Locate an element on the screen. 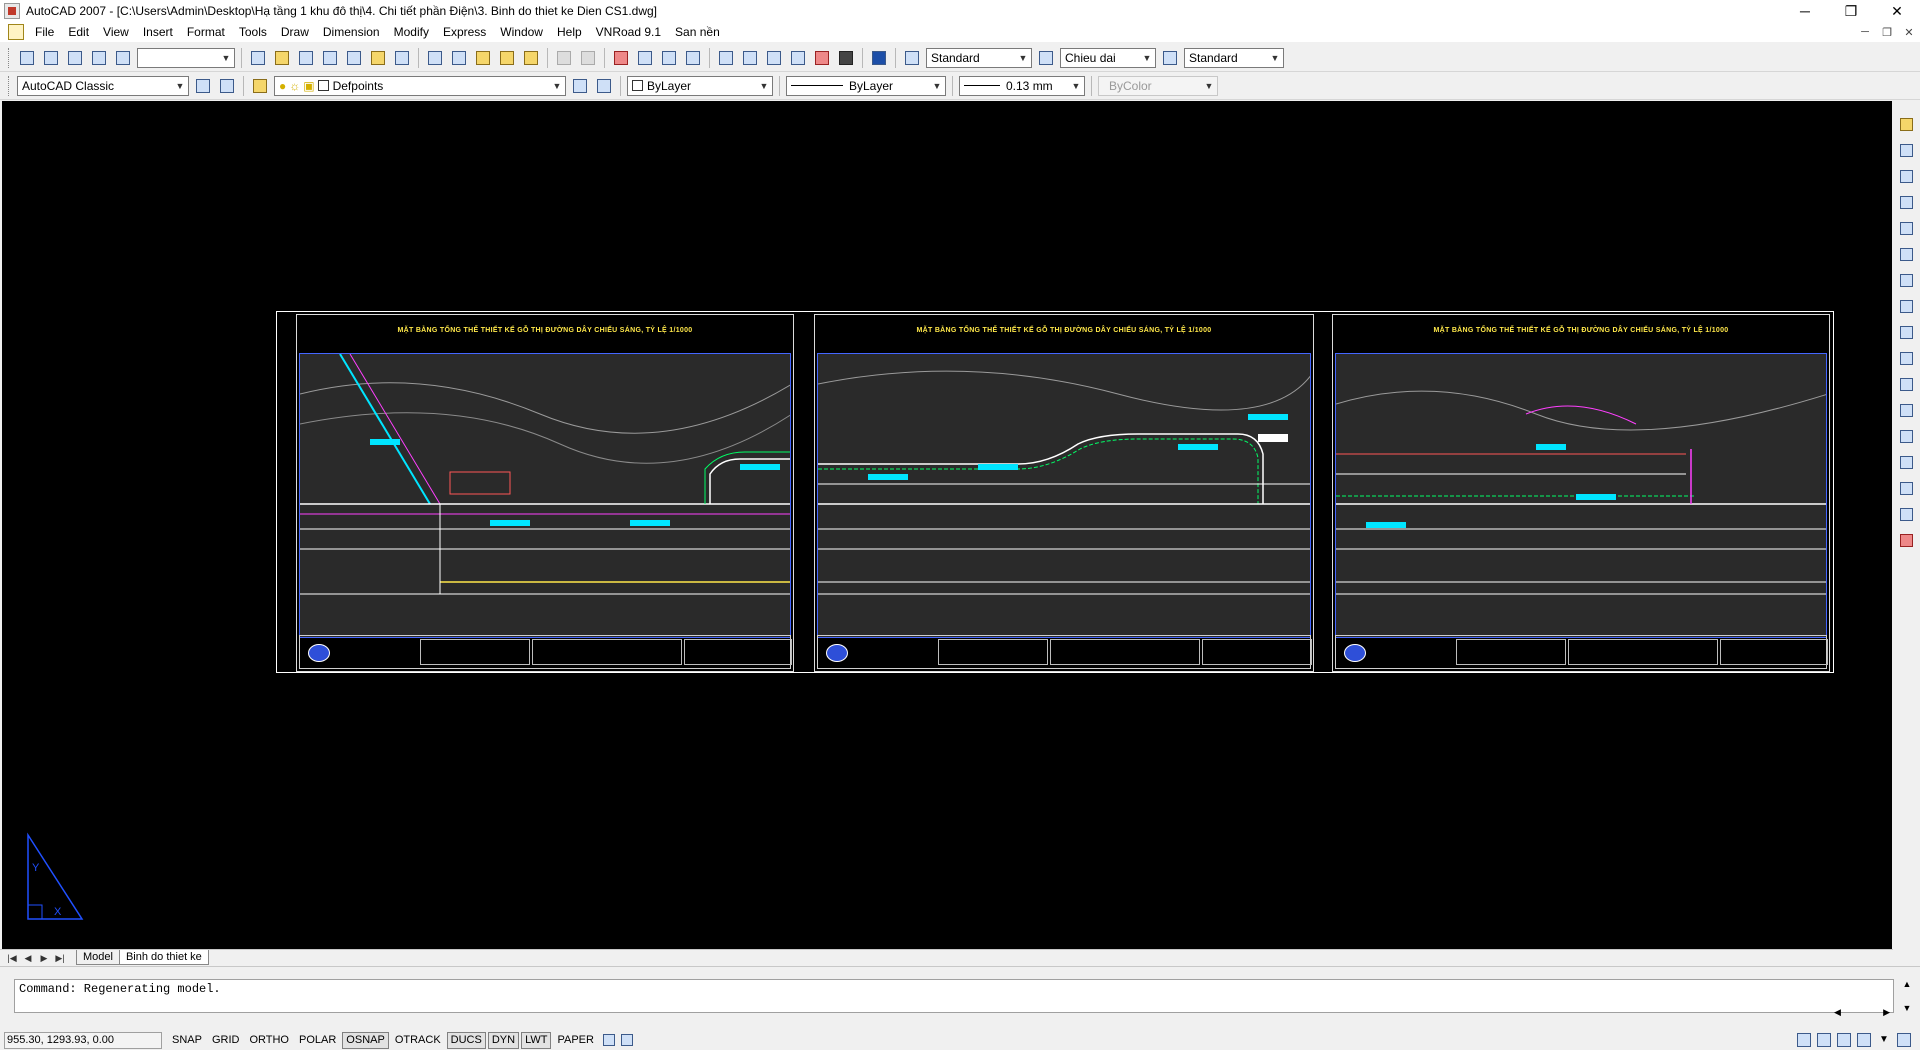 This screenshot has width=1920, height=1050. toolbar-5-button is located at coordinates (123, 58).